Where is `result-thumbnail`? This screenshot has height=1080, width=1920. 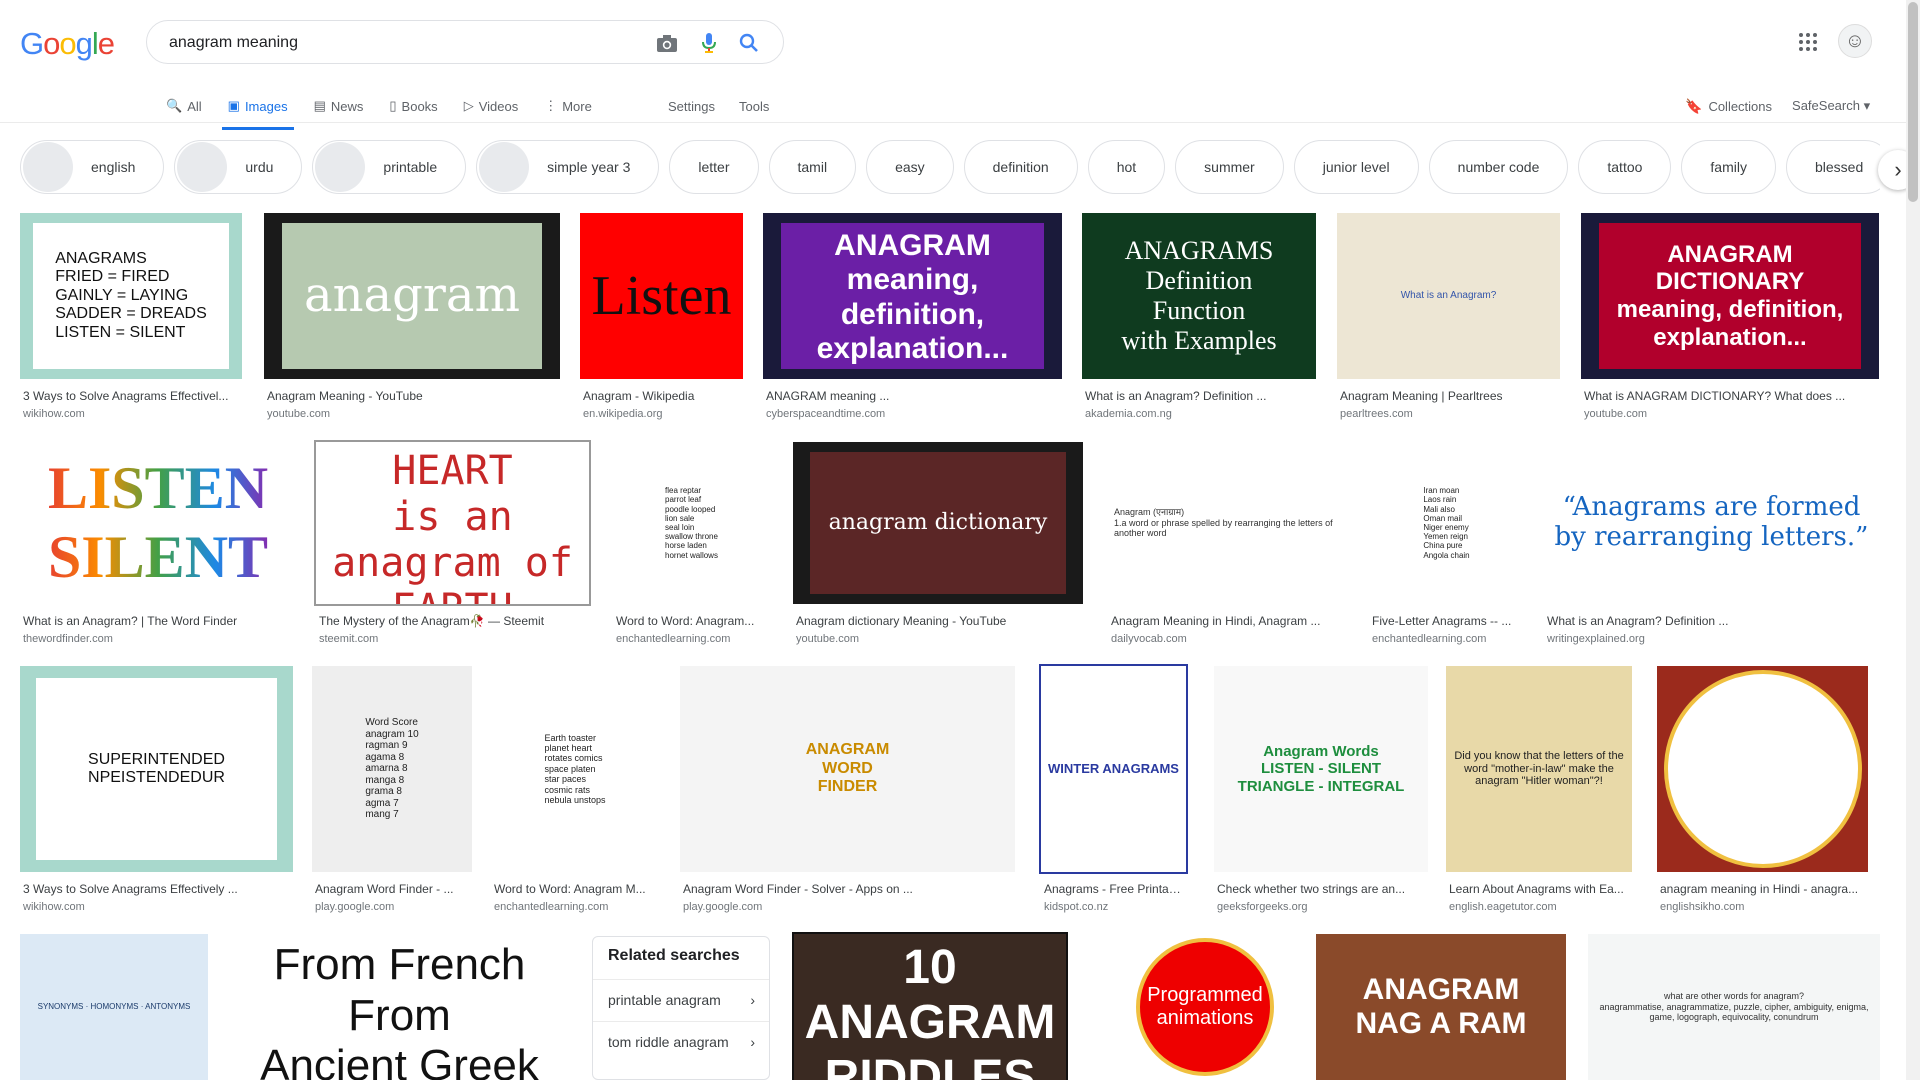
result-thumbnail is located at coordinates (1762, 769).